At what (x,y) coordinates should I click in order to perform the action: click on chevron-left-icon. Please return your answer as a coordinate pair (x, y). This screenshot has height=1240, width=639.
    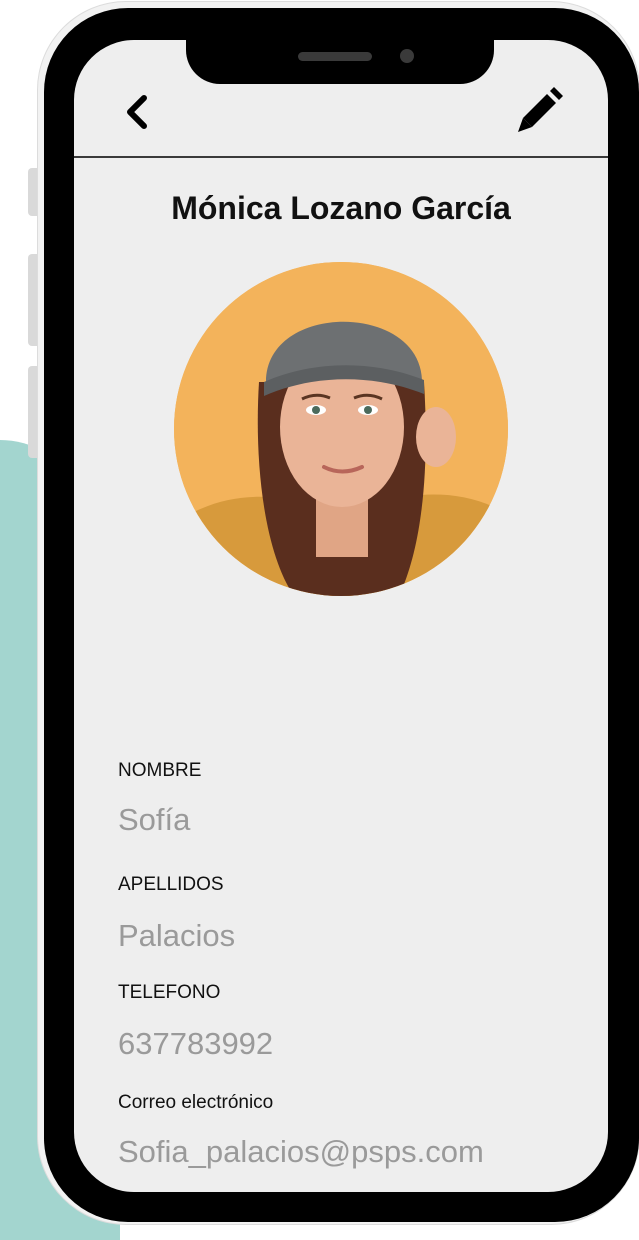
    Looking at the image, I should click on (137, 112).